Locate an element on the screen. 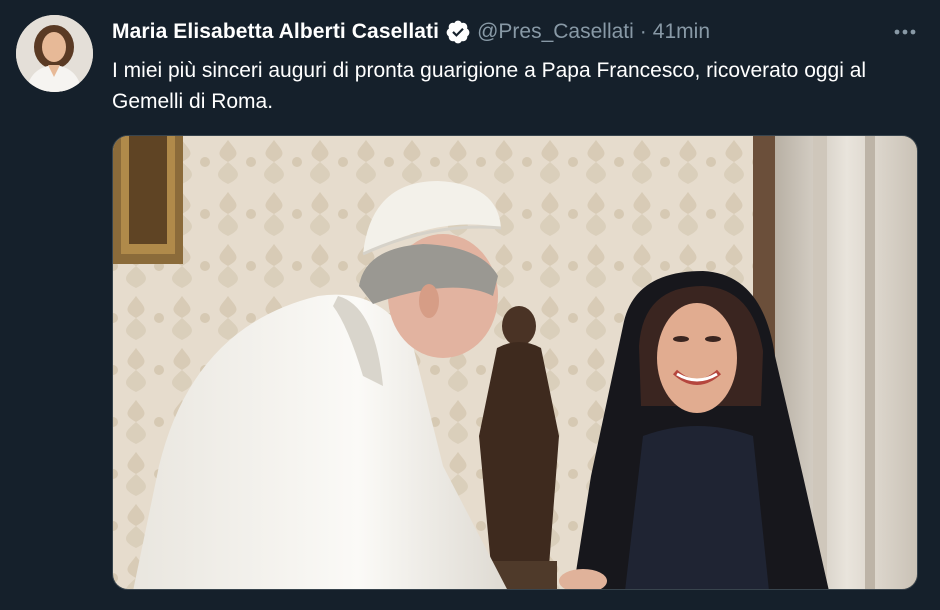 The width and height of the screenshot is (940, 610). verified-badge-icon is located at coordinates (458, 32).